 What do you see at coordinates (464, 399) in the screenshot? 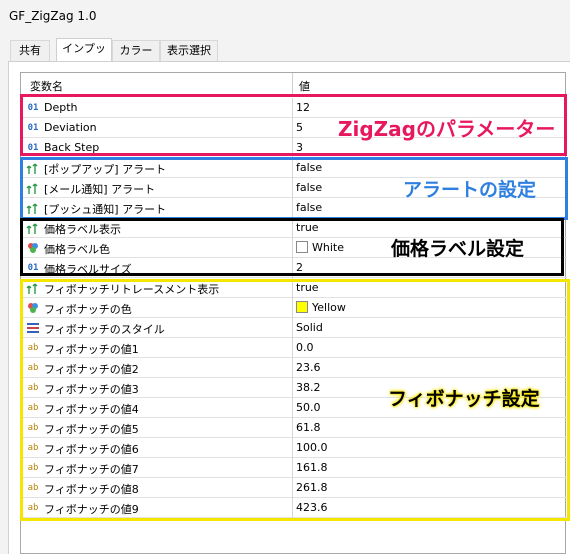
I see `fibonacci-settings-annotation-label: フィボナッチ設定` at bounding box center [464, 399].